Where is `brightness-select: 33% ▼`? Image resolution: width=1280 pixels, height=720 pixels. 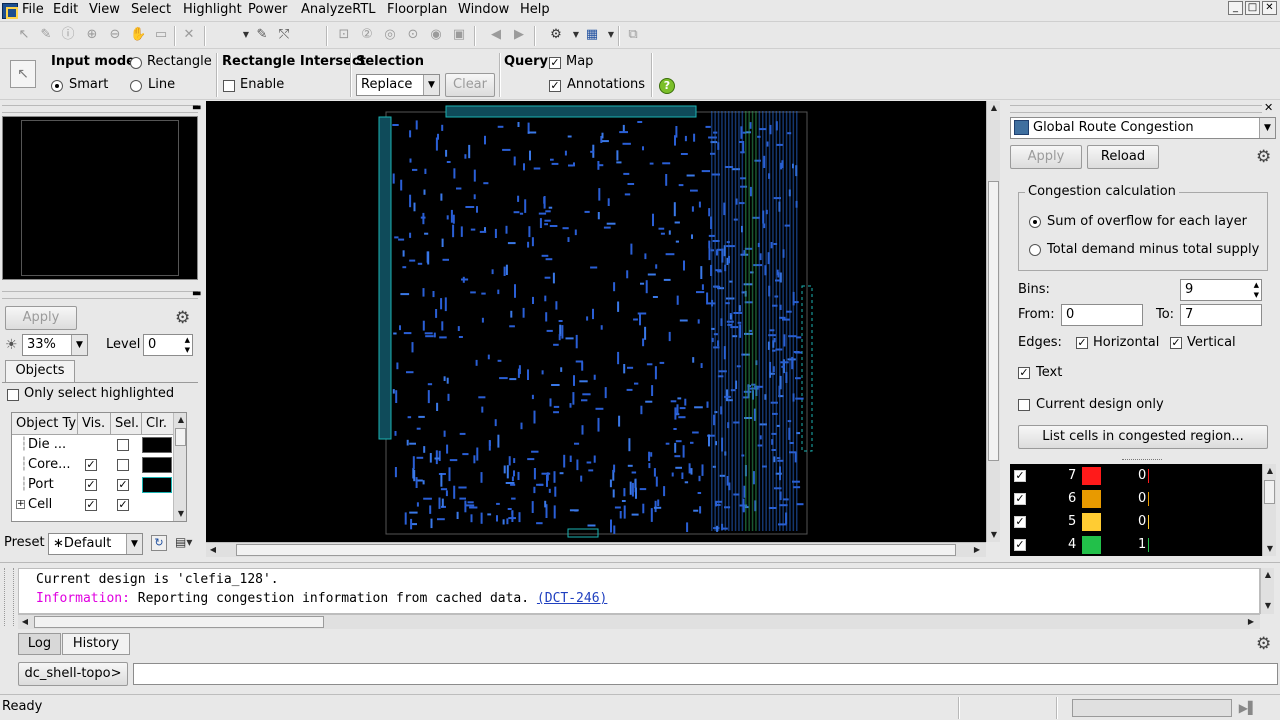 brightness-select: 33% ▼ is located at coordinates (55, 345).